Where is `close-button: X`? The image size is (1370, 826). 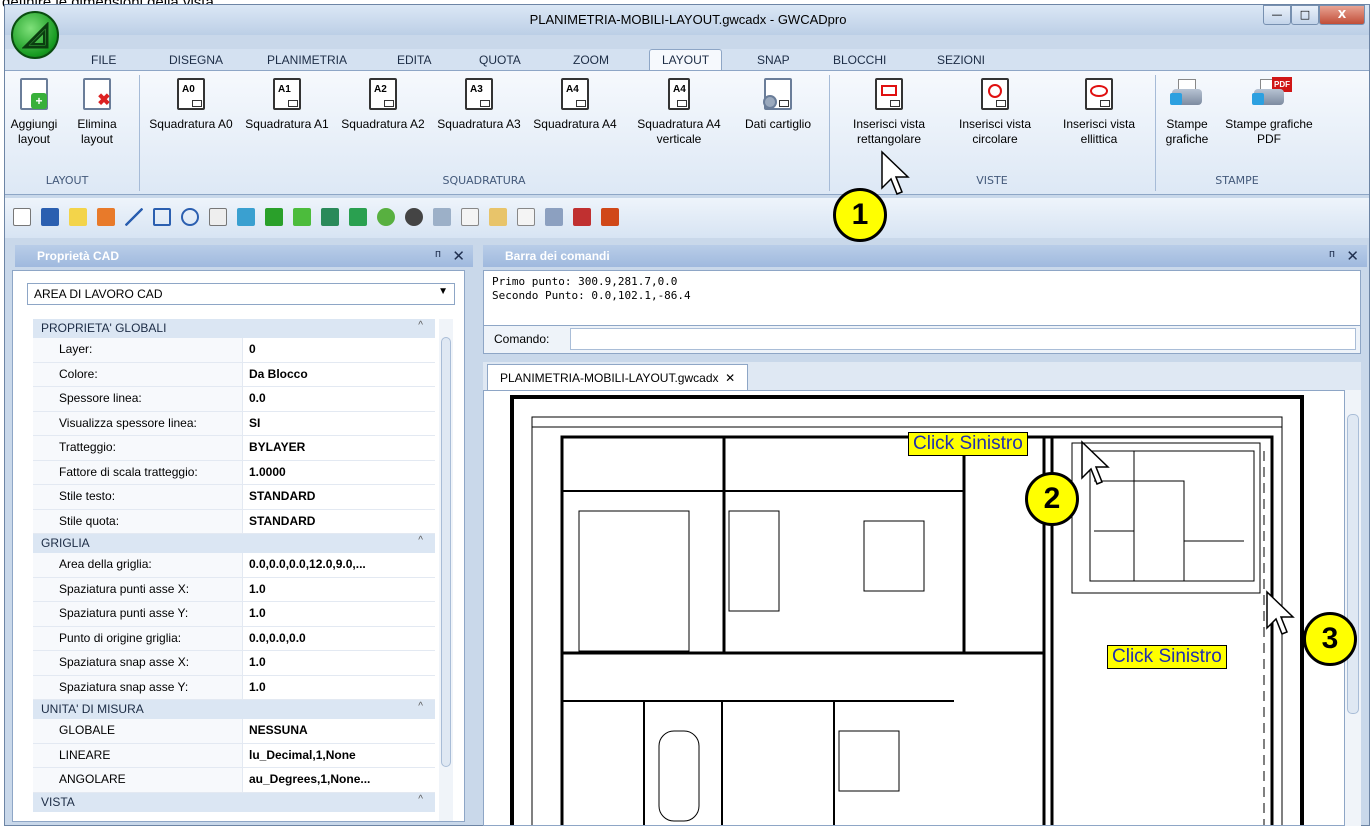 close-button: X is located at coordinates (1342, 15).